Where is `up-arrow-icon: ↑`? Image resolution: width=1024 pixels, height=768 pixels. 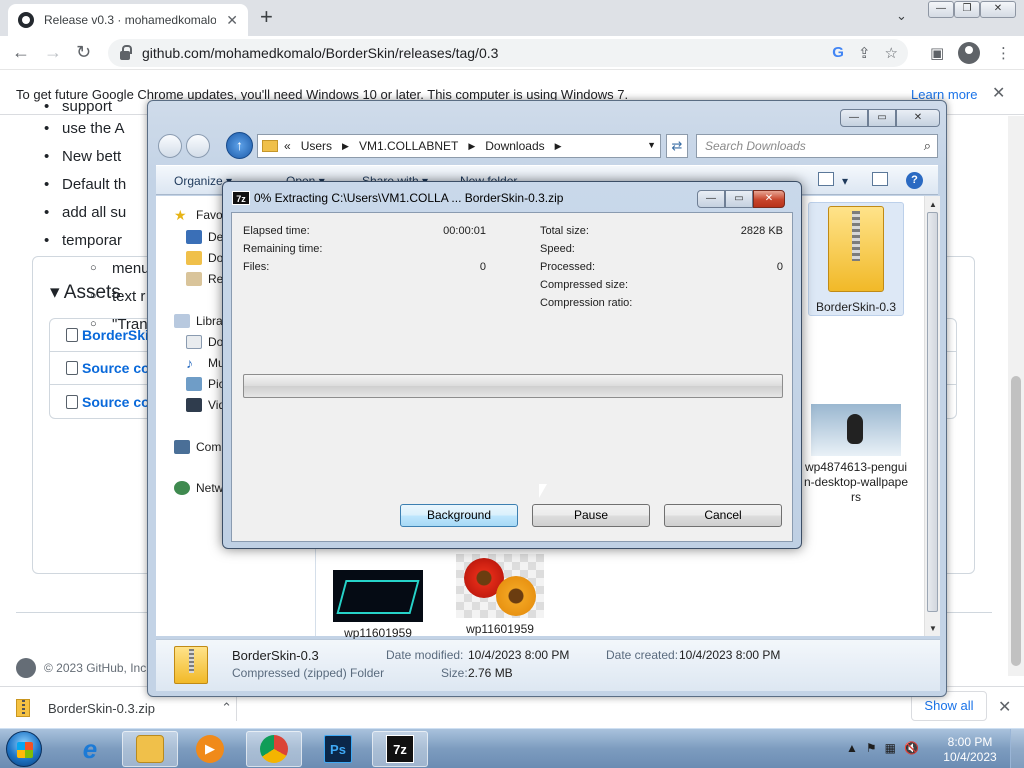 up-arrow-icon: ↑ is located at coordinates (239, 145).